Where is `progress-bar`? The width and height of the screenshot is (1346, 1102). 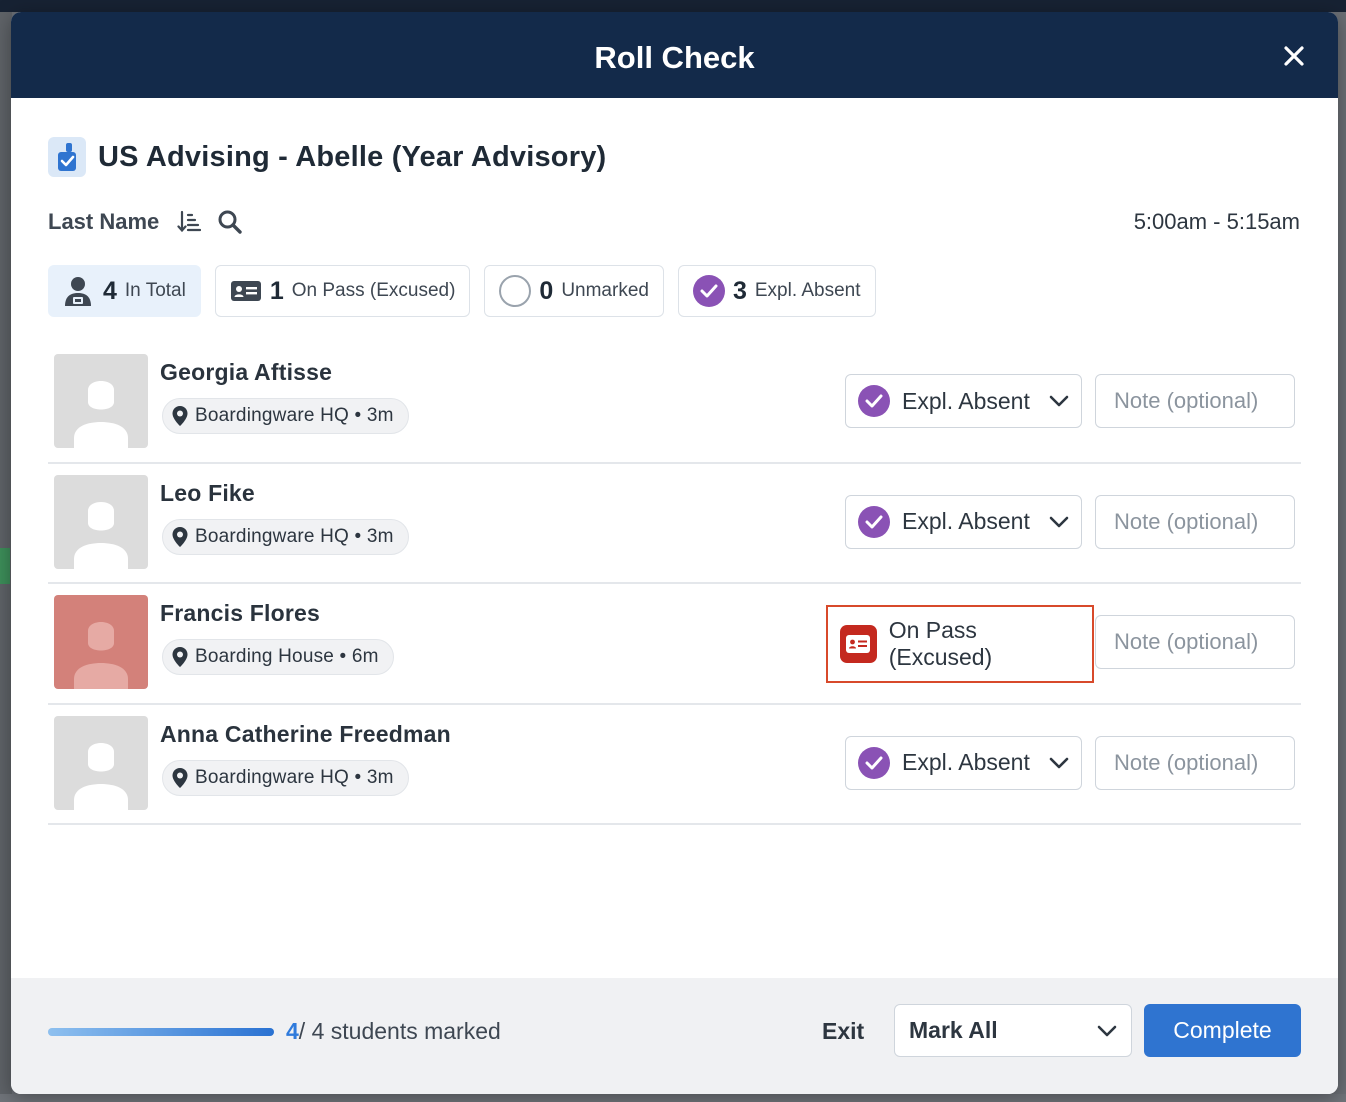
progress-bar is located at coordinates (161, 1032).